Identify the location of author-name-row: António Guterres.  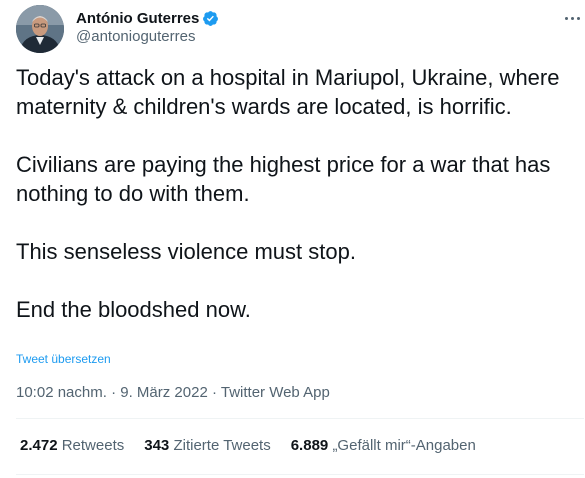
(147, 18).